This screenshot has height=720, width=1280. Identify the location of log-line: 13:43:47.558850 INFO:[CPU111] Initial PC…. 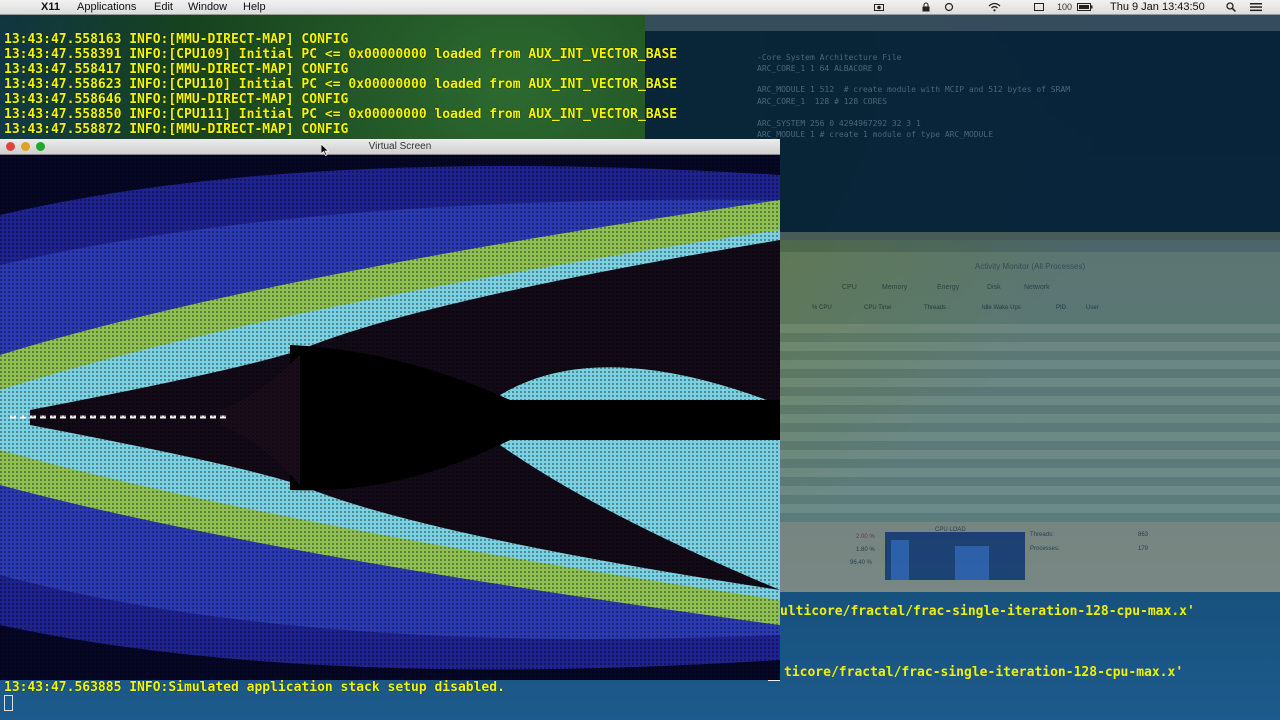
(341, 114).